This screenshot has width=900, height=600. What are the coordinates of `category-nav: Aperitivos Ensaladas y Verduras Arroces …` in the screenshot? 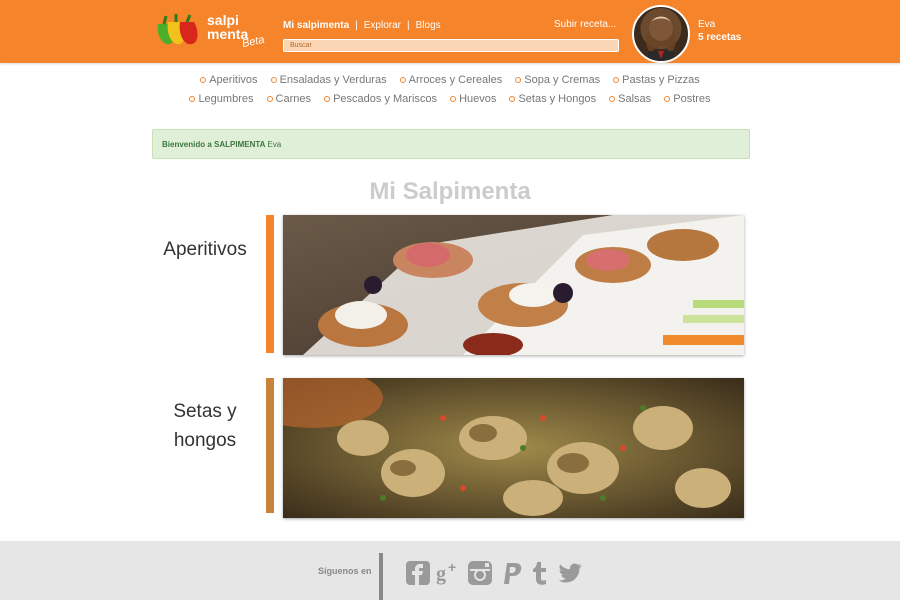 It's located at (450, 91).